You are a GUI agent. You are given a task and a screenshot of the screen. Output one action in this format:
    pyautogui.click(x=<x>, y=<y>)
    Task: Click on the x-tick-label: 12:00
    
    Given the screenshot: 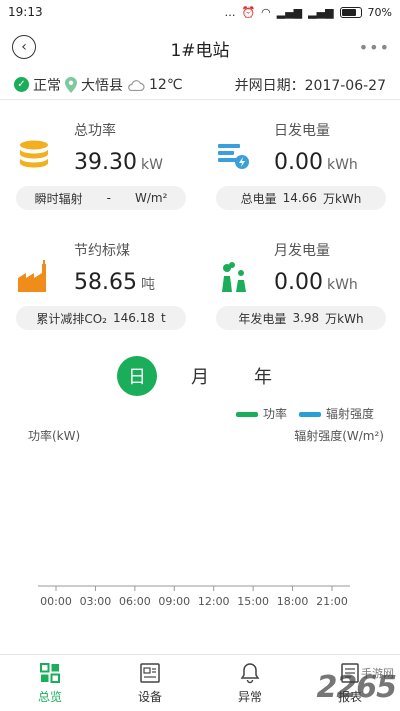 What is the action you would take?
    pyautogui.click(x=214, y=601)
    